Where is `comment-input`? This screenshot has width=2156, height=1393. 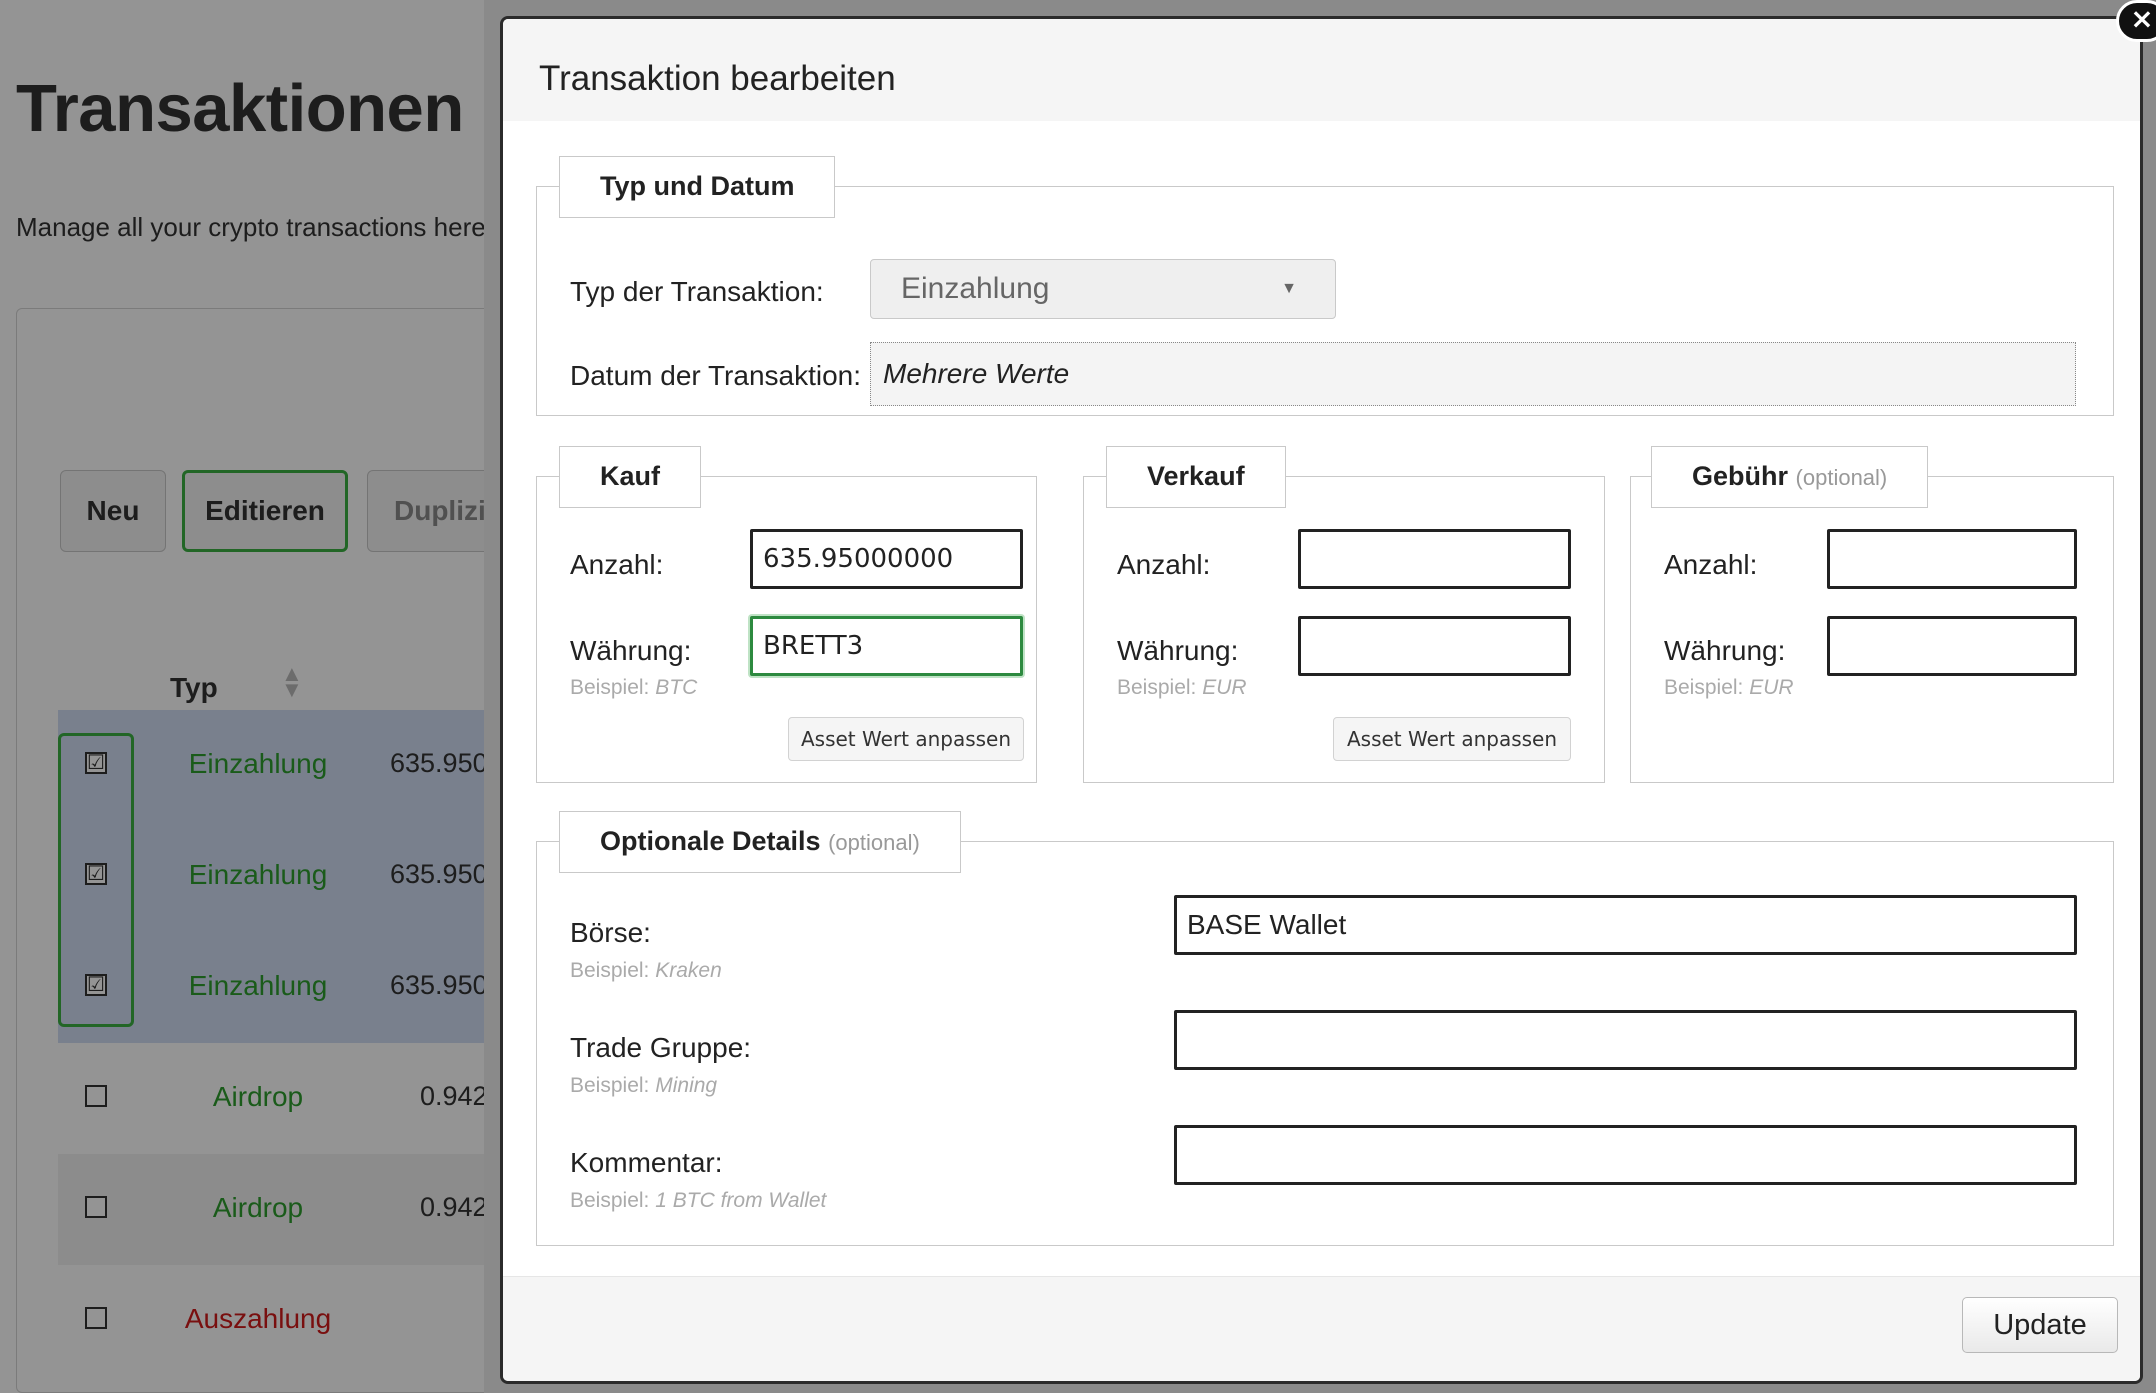 comment-input is located at coordinates (1625, 1155).